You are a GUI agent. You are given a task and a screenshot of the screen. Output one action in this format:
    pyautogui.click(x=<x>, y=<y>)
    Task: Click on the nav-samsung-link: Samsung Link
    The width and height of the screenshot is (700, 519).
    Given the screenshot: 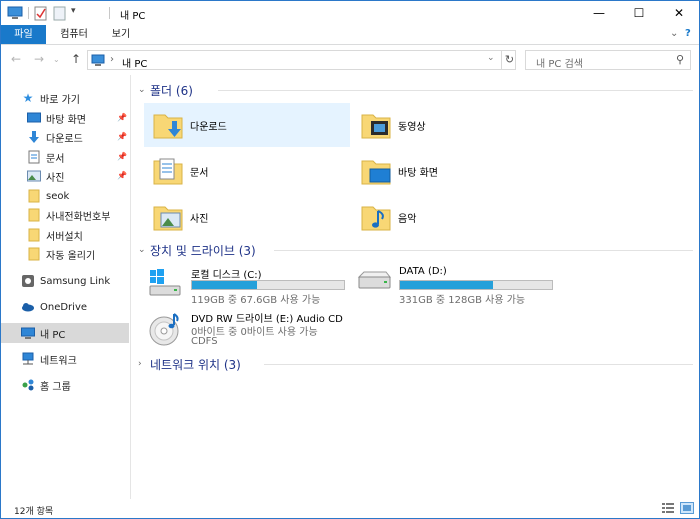 What is the action you would take?
    pyautogui.click(x=75, y=281)
    